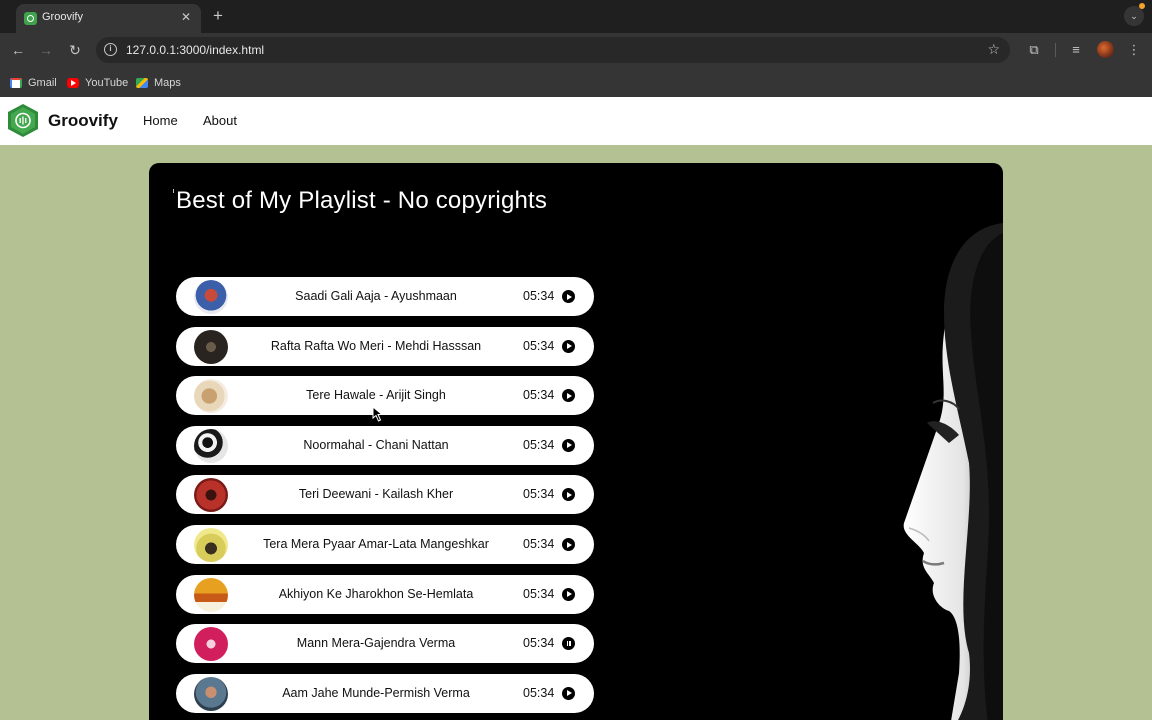 This screenshot has width=1152, height=720. Describe the element at coordinates (186, 17) in the screenshot. I see `close-tab-icon: ✕` at that location.